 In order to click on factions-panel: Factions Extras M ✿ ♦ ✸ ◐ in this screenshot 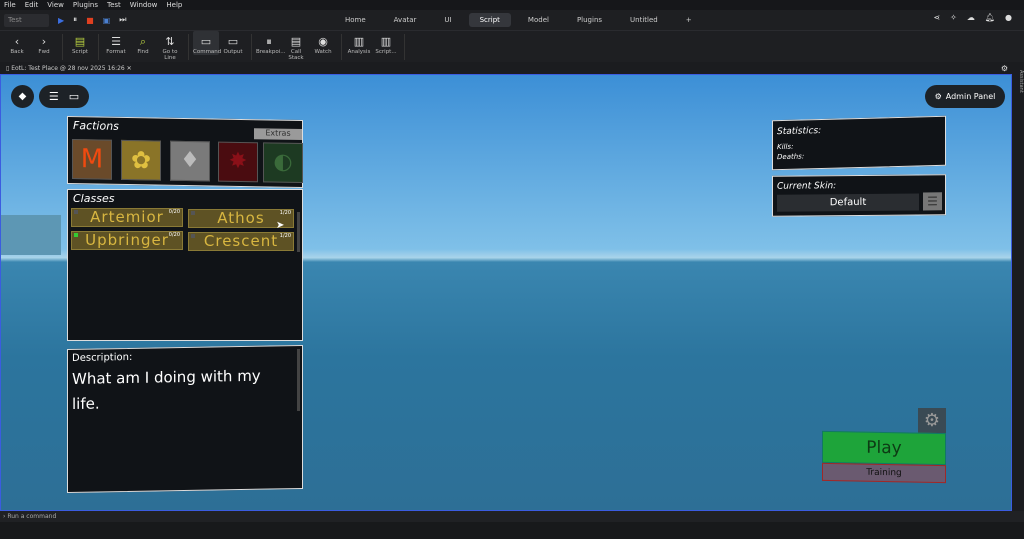, I will do `click(185, 152)`.